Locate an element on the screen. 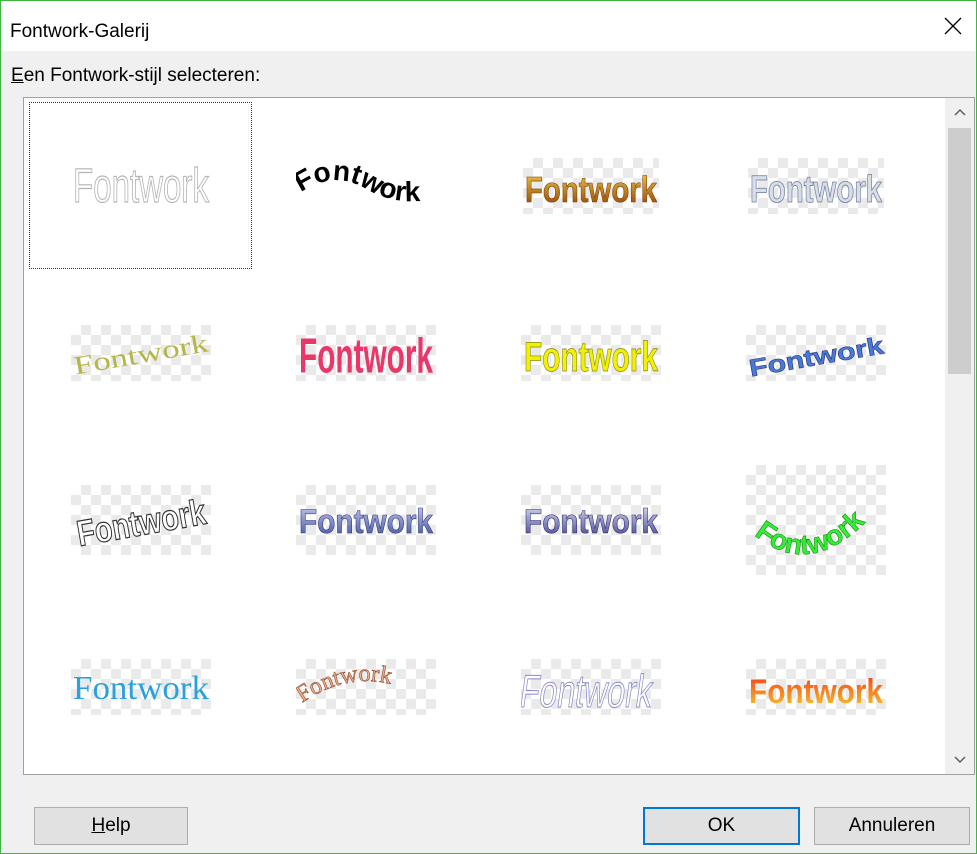 The width and height of the screenshot is (977, 854). fontwork-style-13: Fontwork is located at coordinates (140, 686).